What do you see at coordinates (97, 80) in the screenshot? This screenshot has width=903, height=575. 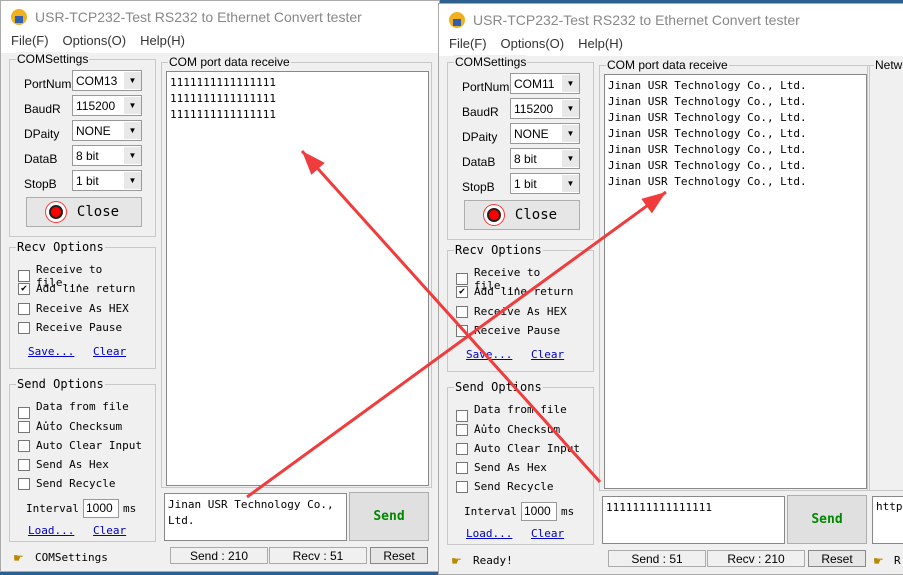 I see `port-value: COM13` at bounding box center [97, 80].